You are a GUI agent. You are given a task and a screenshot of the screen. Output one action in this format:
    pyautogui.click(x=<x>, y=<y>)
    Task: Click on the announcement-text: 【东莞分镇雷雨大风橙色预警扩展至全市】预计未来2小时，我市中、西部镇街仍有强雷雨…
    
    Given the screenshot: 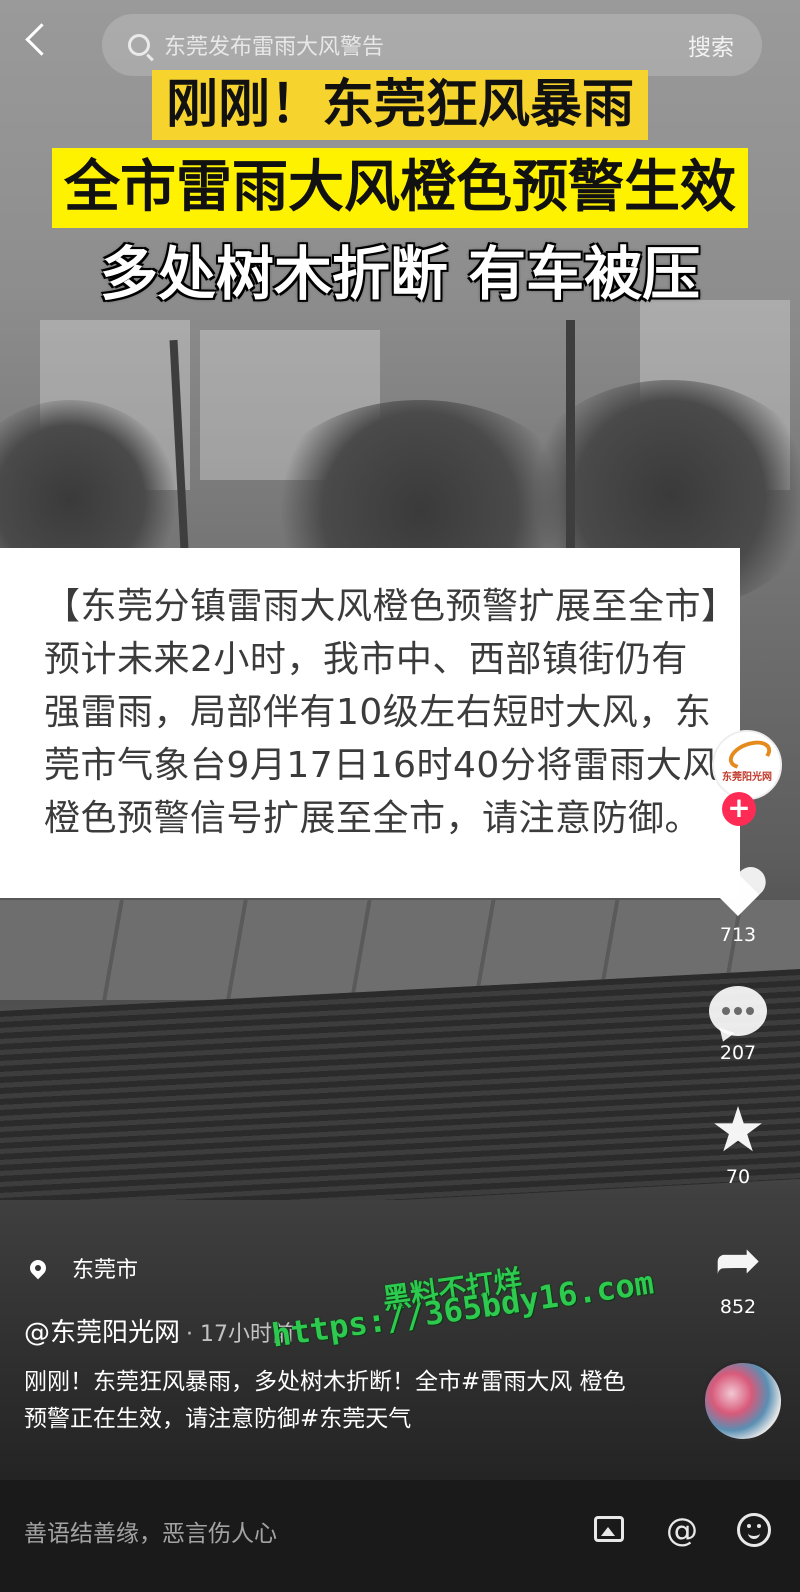 What is the action you would take?
    pyautogui.click(x=382, y=712)
    